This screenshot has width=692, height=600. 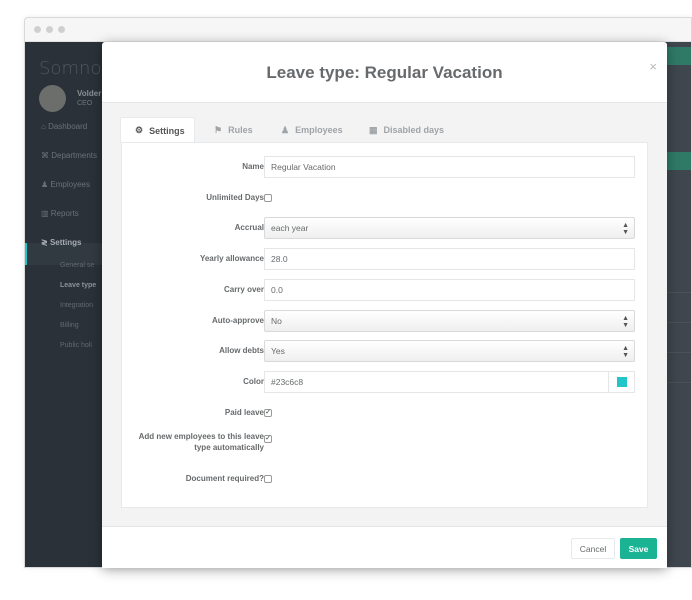 I want to click on sidebar-item-label: Dashboard, so click(x=68, y=126).